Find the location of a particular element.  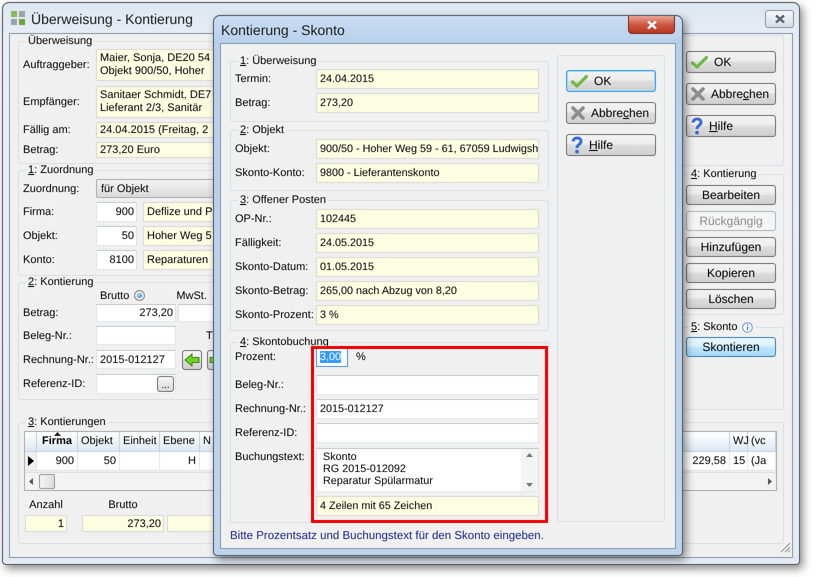

field-label: OP-Nr.: is located at coordinates (254, 219).